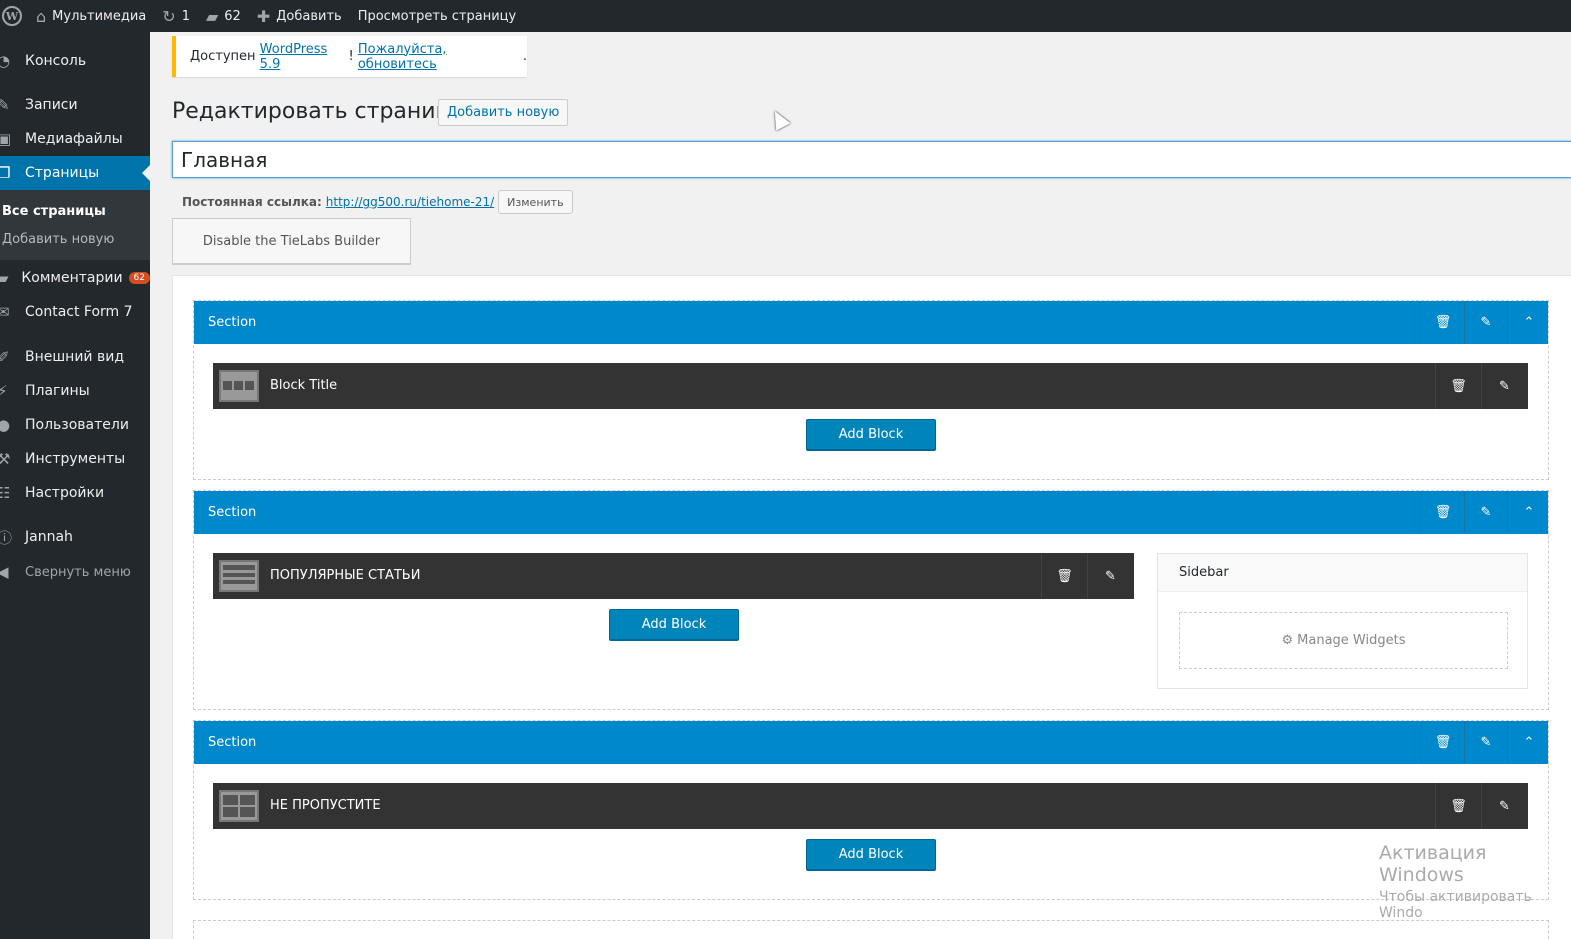 Image resolution: width=1571 pixels, height=939 pixels. I want to click on menu-item-label: Пользователи, so click(77, 425).